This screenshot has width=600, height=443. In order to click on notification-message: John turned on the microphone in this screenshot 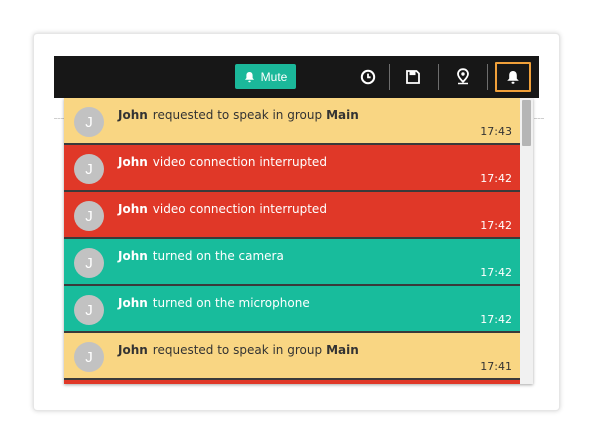, I will do `click(214, 303)`.